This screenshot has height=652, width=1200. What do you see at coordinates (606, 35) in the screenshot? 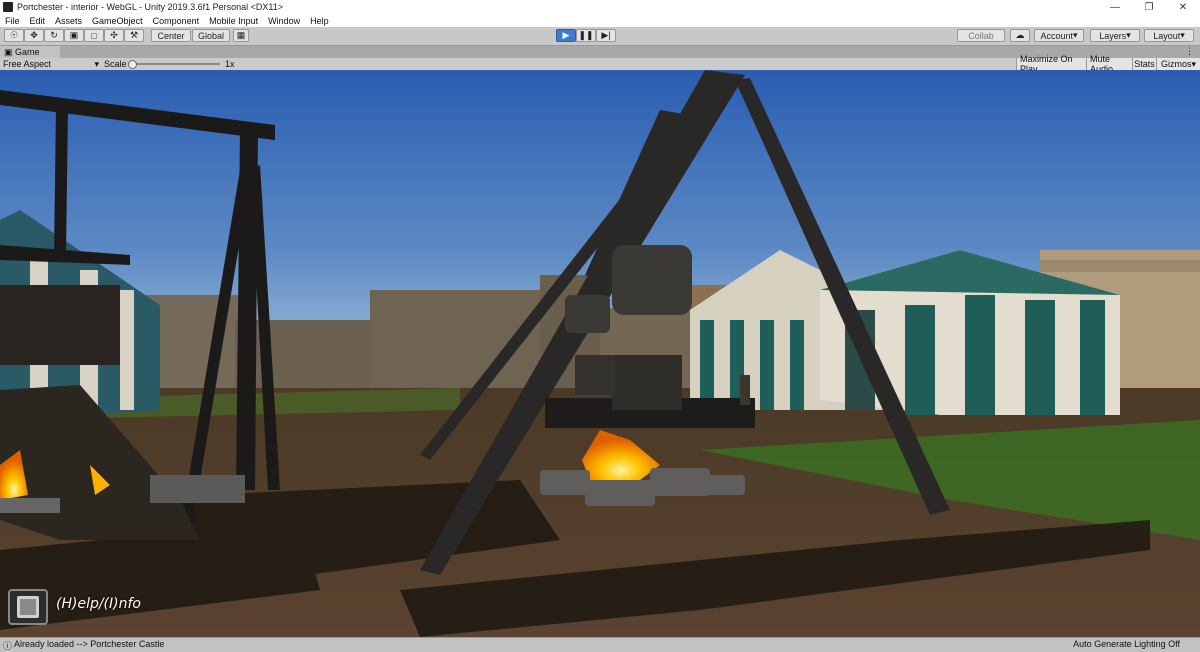
I see `step-button: ▶|` at bounding box center [606, 35].